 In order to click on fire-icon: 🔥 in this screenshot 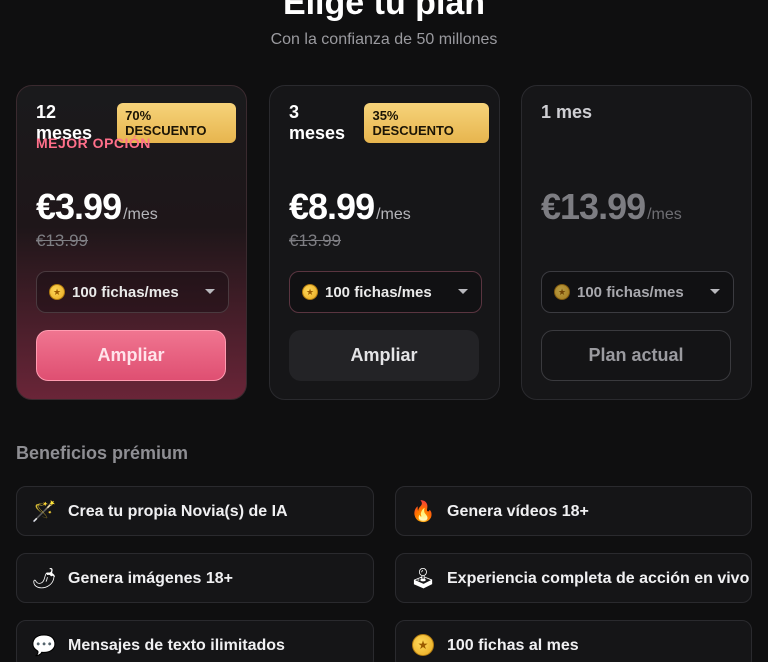, I will do `click(423, 511)`.